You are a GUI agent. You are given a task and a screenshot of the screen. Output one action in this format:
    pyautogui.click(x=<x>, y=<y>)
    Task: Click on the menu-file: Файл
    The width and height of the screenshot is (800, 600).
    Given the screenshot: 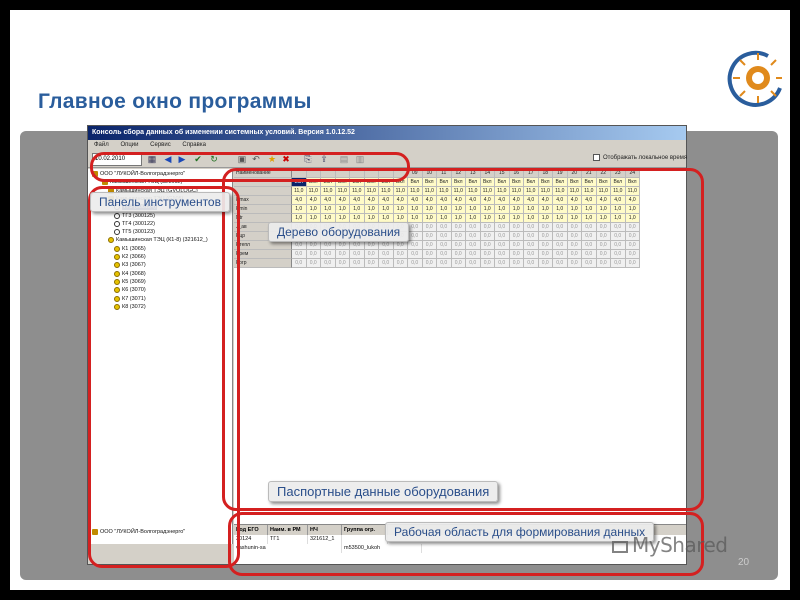 What is the action you would take?
    pyautogui.click(x=101, y=145)
    